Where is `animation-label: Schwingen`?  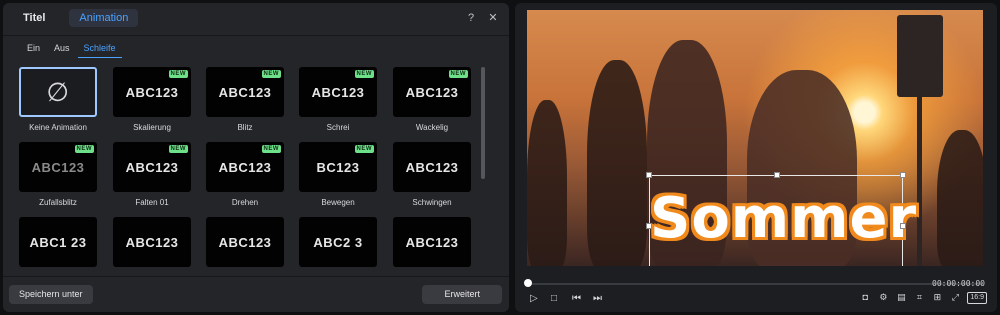 animation-label: Schwingen is located at coordinates (432, 202).